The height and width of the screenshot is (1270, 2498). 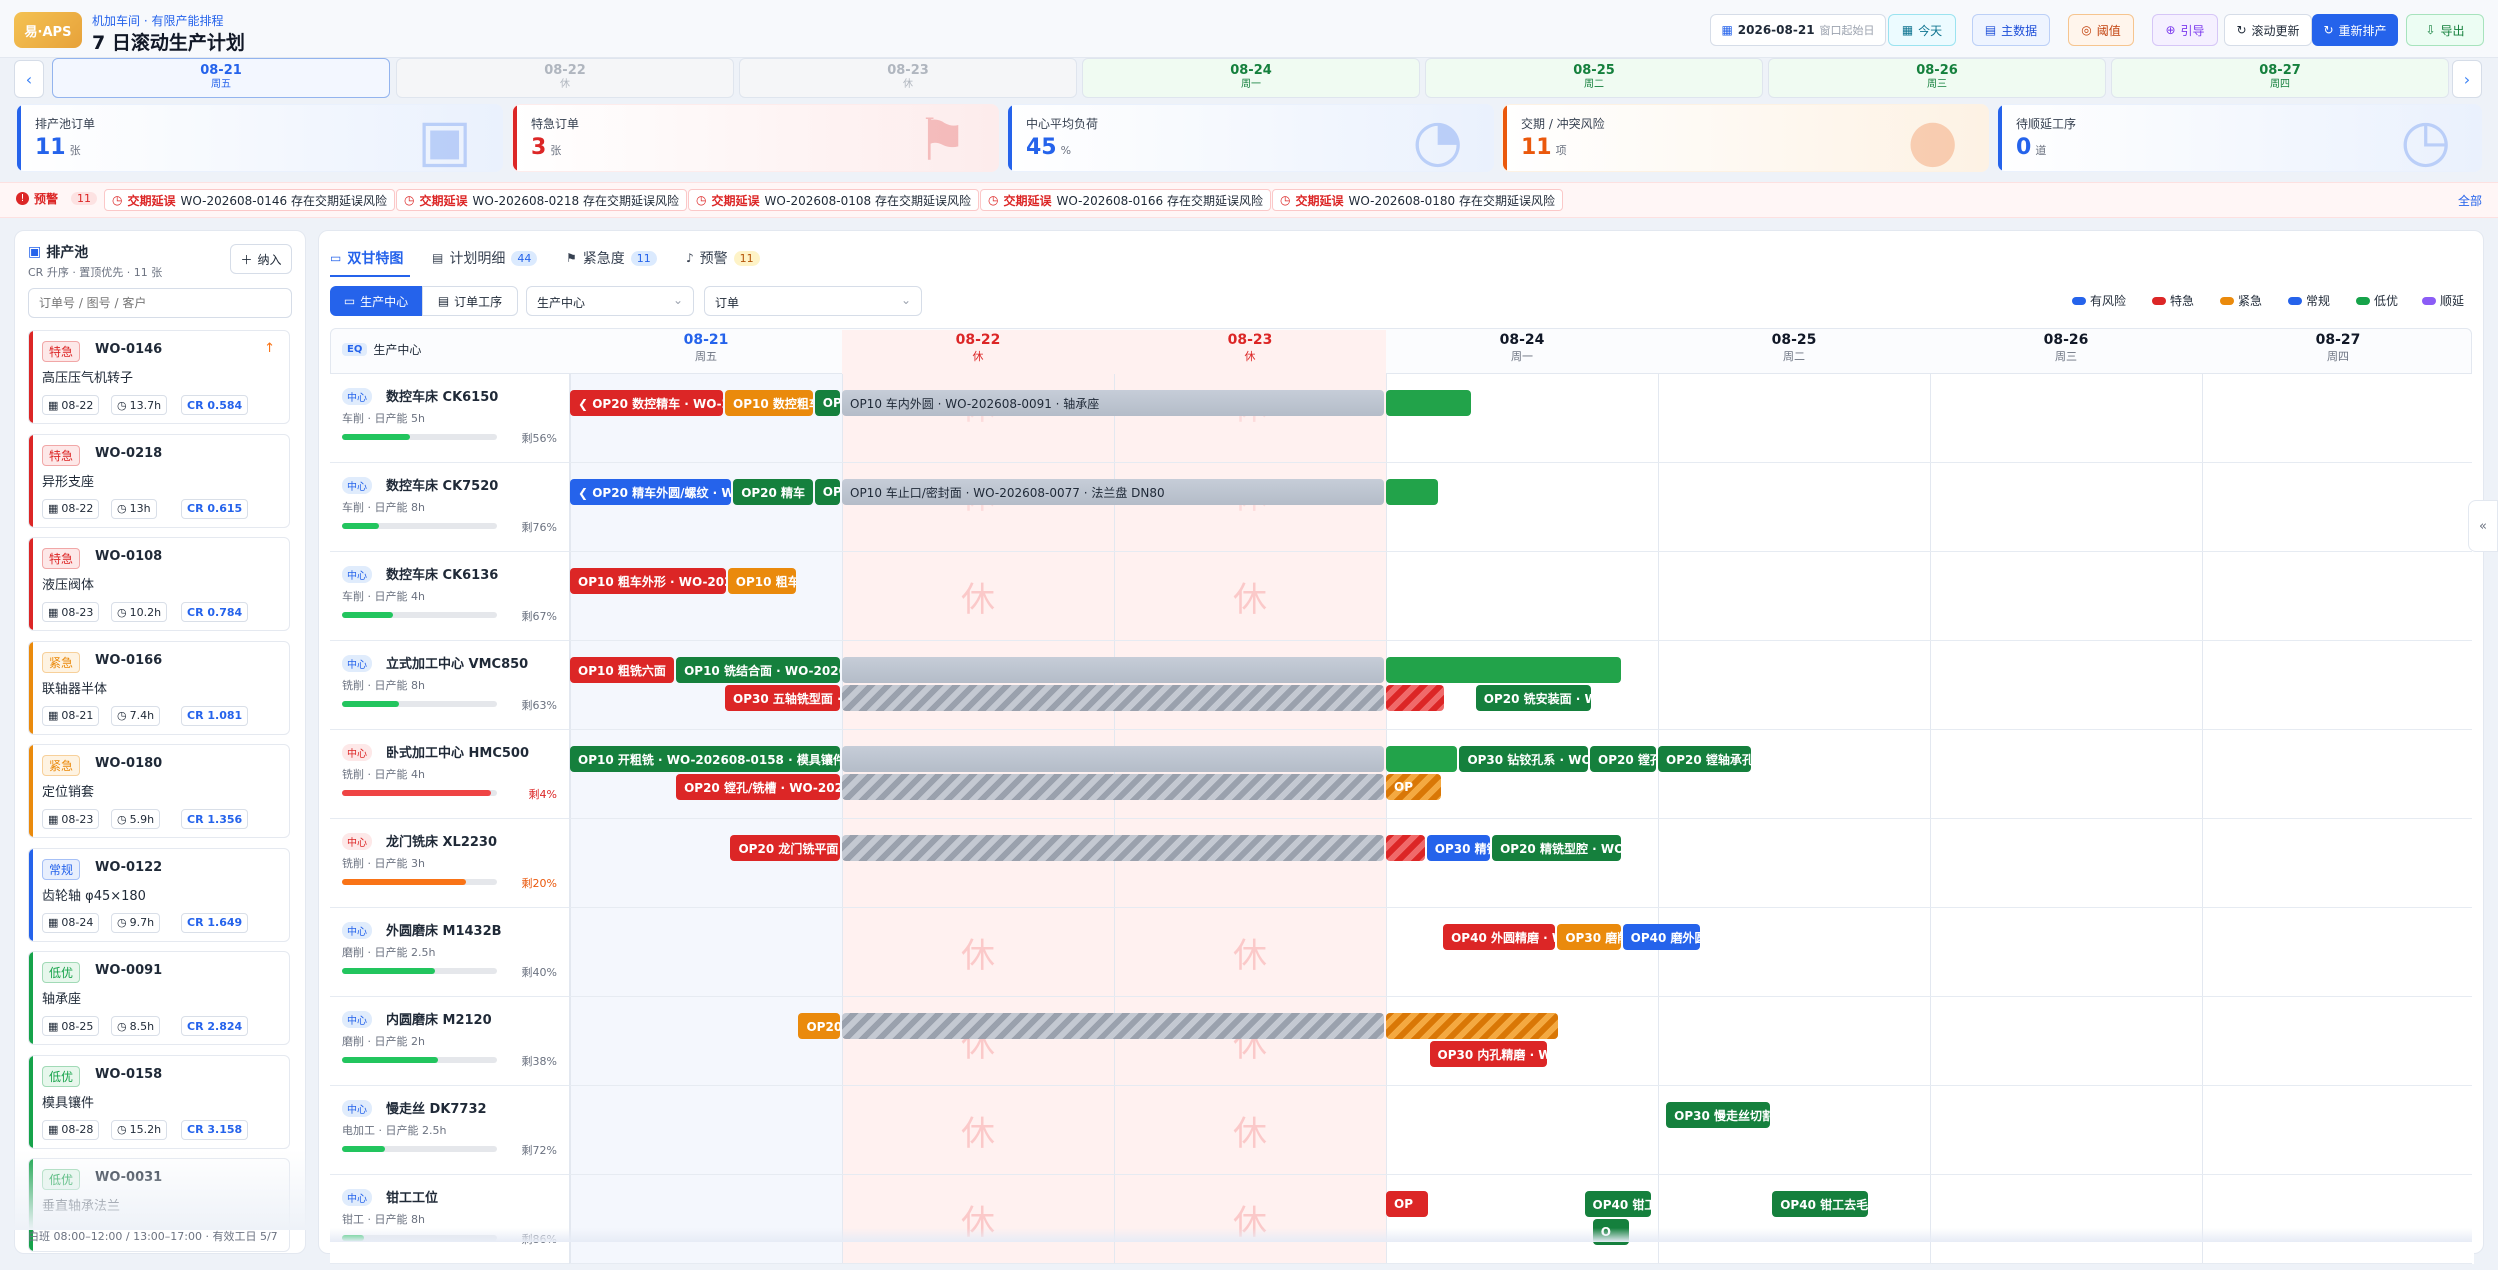 What do you see at coordinates (450, 507) in the screenshot?
I see `resource-cell: 中心 数控车床 CK7520 车削 · 日产能 8h 剩76%` at bounding box center [450, 507].